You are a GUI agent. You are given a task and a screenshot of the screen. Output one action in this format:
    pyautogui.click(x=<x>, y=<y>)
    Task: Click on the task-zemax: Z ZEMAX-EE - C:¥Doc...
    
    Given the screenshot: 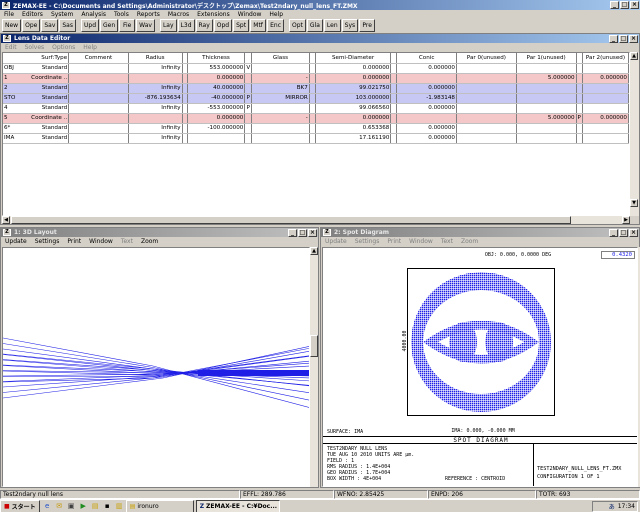 What is the action you would take?
    pyautogui.click(x=237, y=505)
    